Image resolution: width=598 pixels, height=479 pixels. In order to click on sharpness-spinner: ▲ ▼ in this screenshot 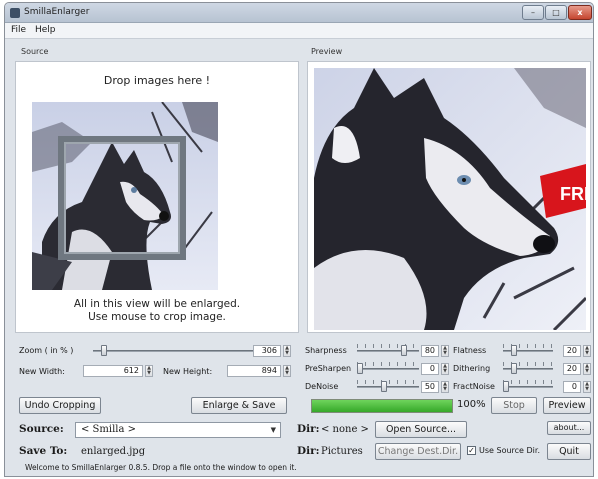, I will do `click(445, 351)`.